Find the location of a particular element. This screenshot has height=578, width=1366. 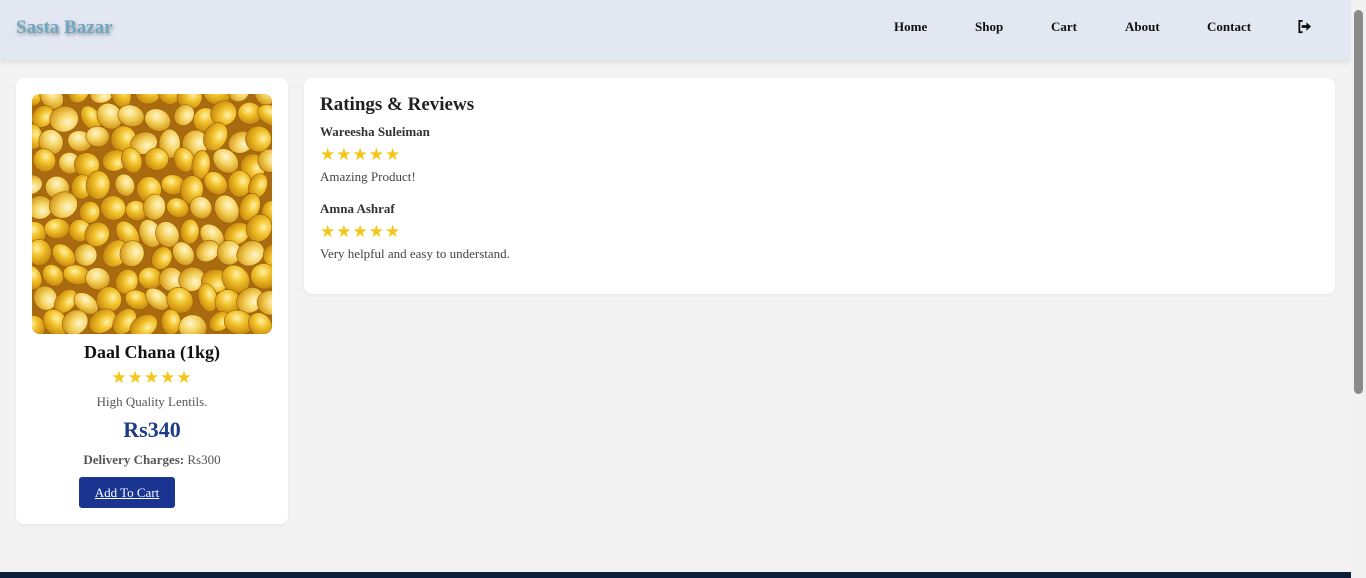

product-image is located at coordinates (152, 214).